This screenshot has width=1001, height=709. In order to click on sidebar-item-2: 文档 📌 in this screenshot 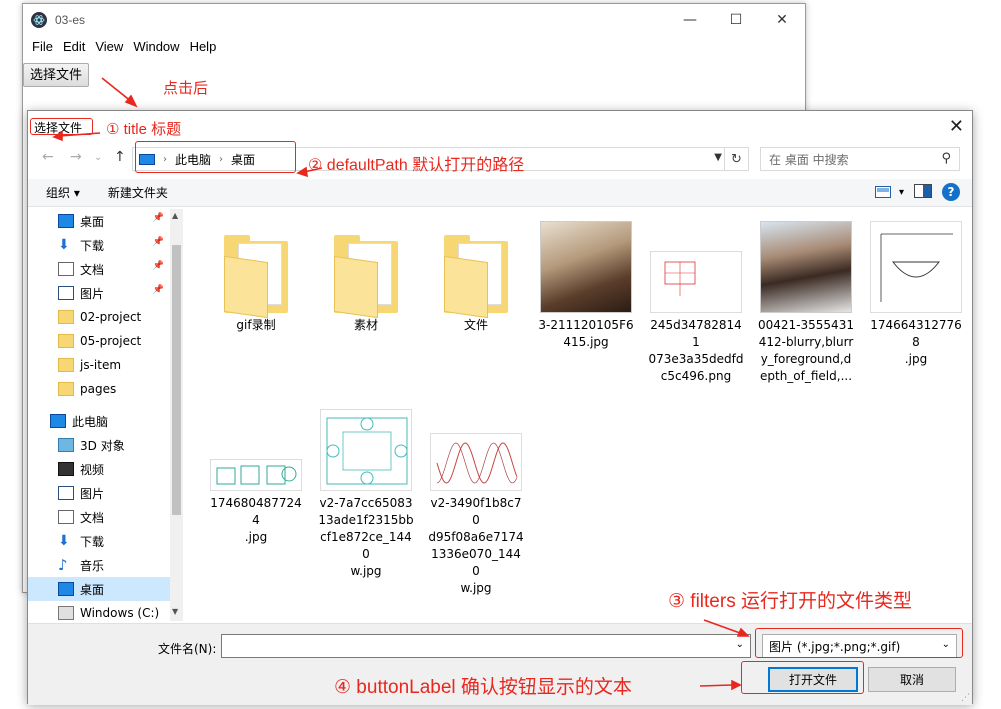, I will do `click(99, 269)`.